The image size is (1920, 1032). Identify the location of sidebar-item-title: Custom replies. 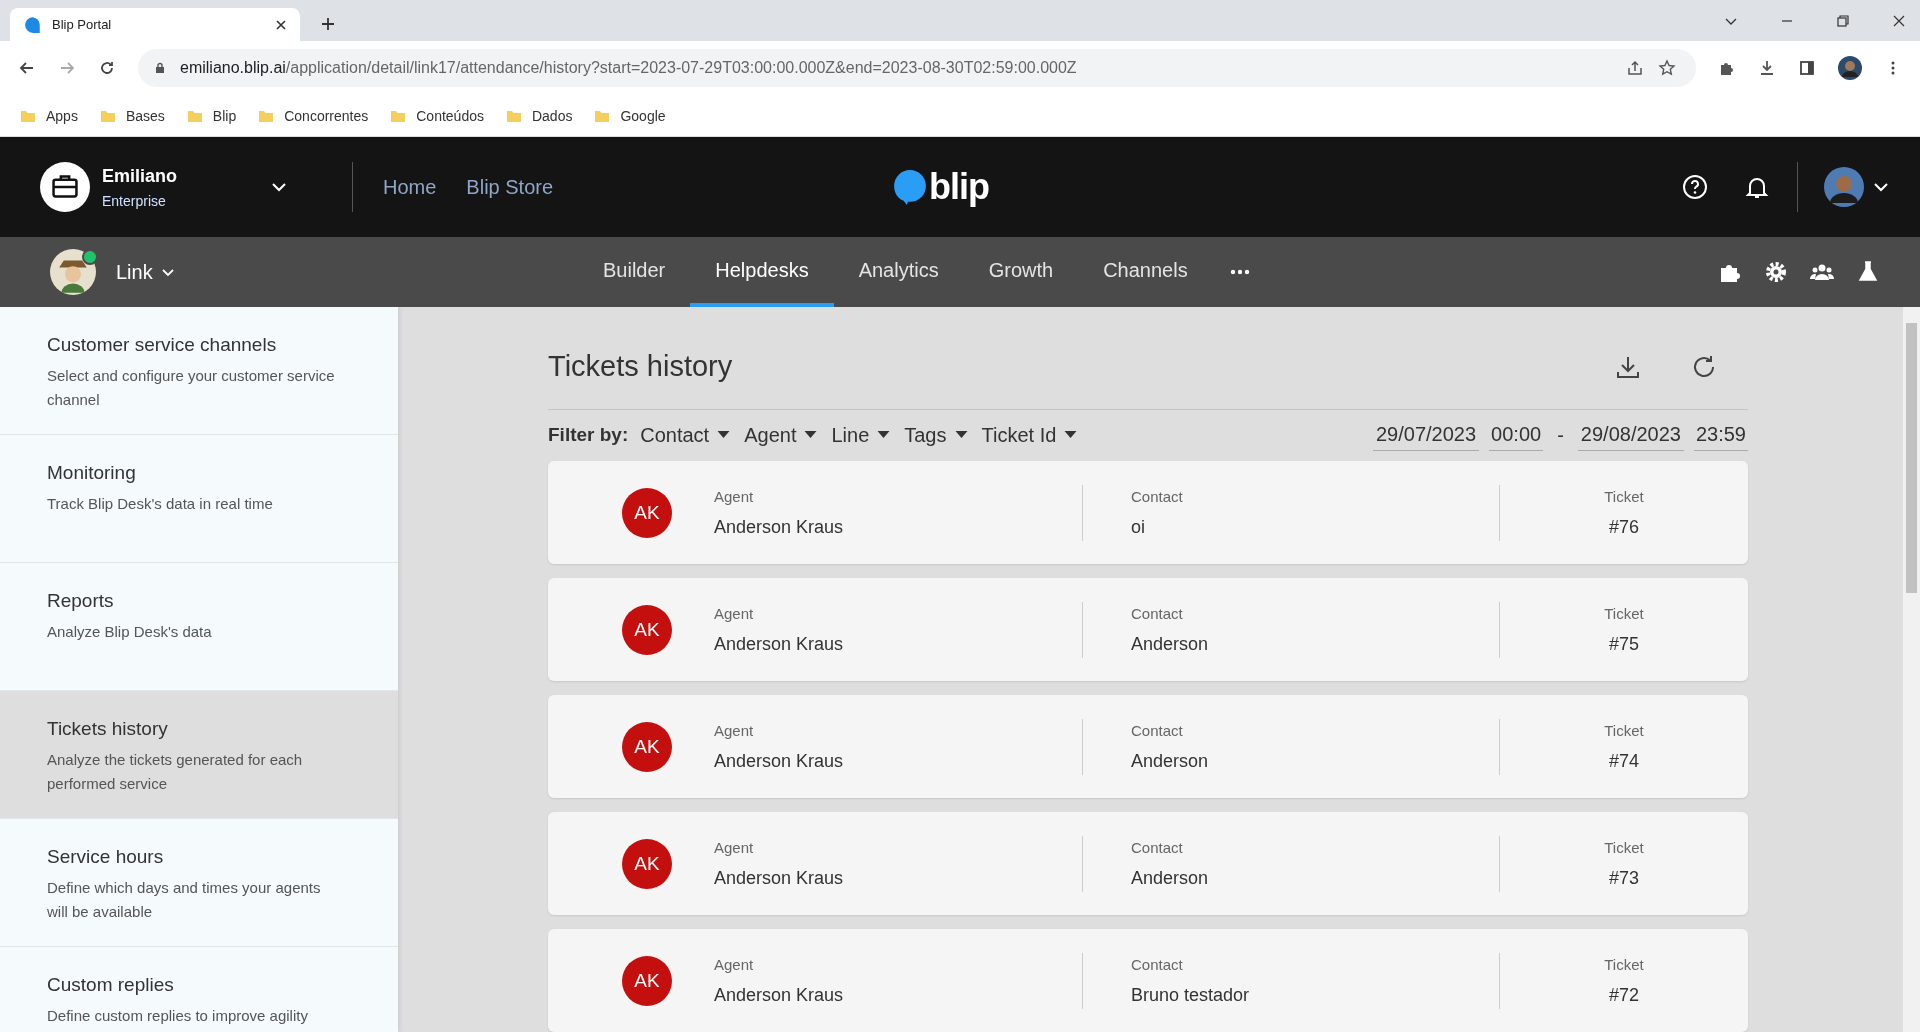
(111, 985).